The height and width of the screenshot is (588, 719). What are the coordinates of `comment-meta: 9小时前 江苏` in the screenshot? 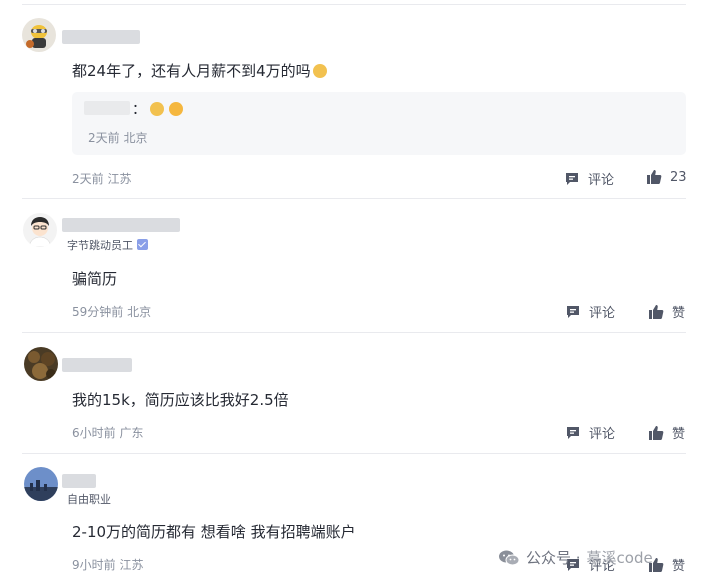 It's located at (108, 565).